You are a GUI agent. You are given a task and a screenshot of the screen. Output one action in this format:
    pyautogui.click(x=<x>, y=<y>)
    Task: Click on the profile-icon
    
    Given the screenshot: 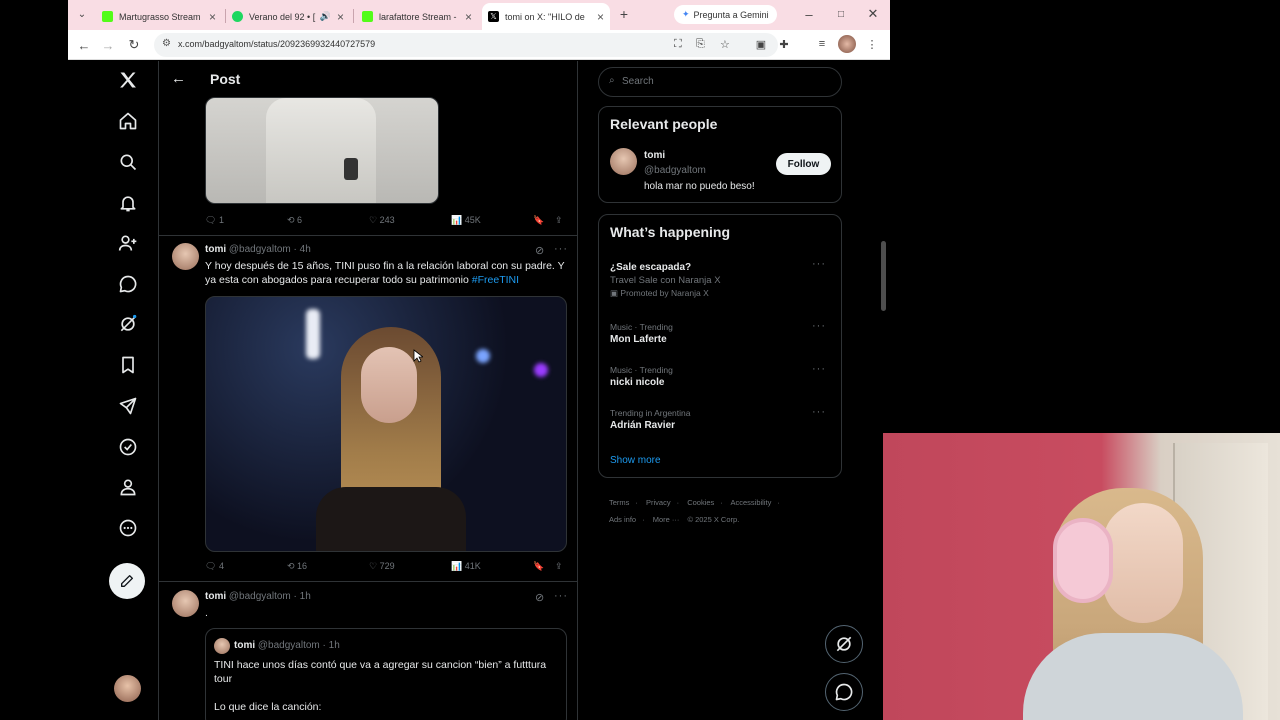 What is the action you would take?
    pyautogui.click(x=128, y=487)
    